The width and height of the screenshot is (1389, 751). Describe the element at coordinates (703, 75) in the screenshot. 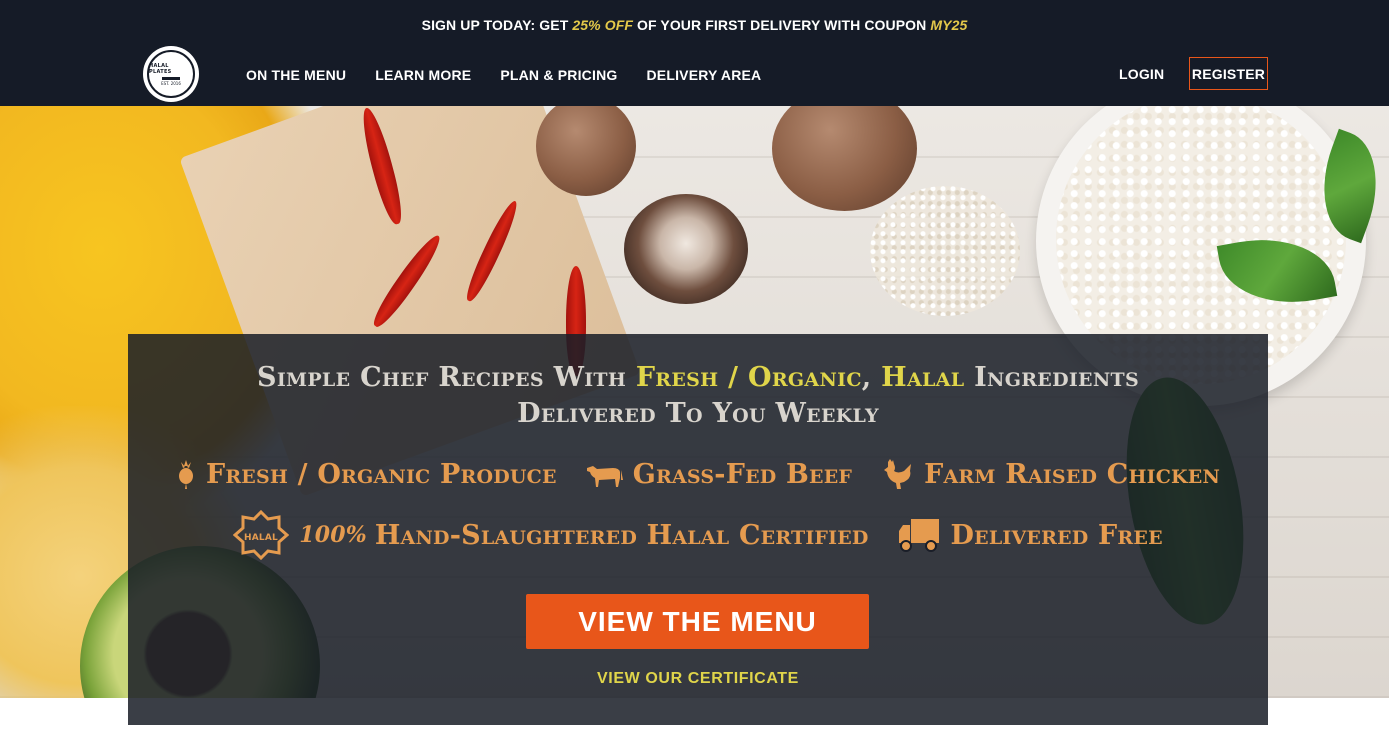

I see `nav-link-delivery-area: DELIVERY AREA` at that location.